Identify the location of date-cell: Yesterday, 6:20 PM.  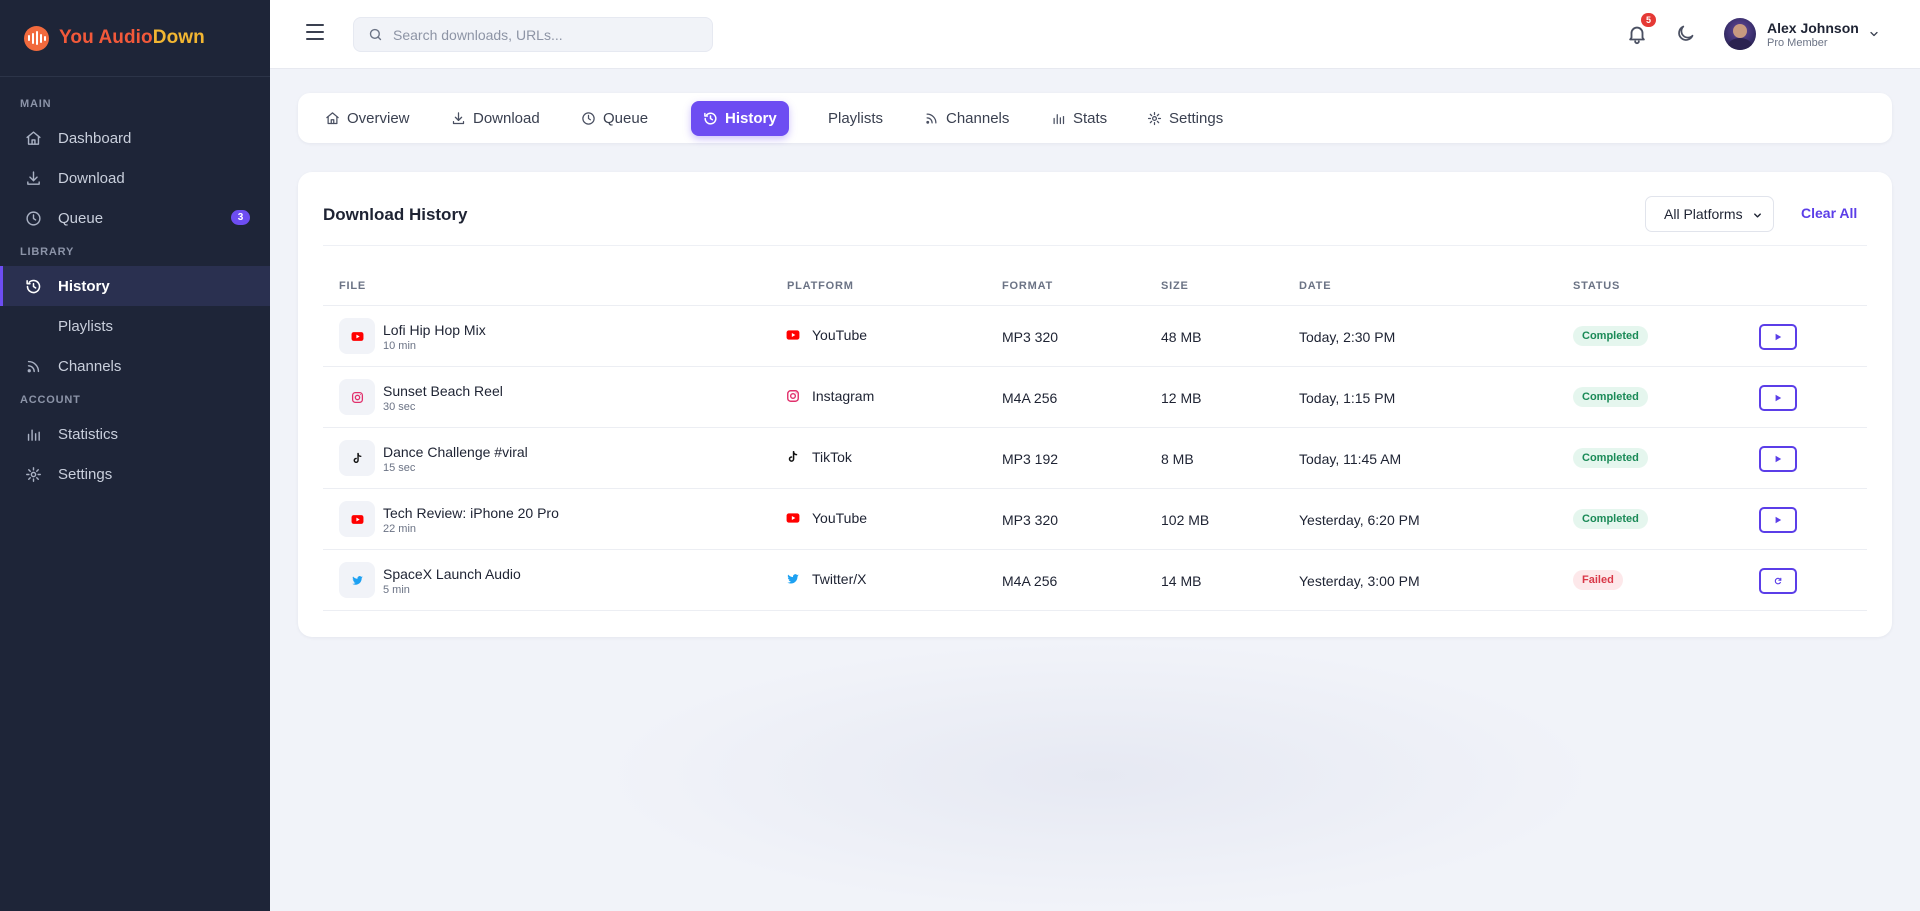
(1359, 520).